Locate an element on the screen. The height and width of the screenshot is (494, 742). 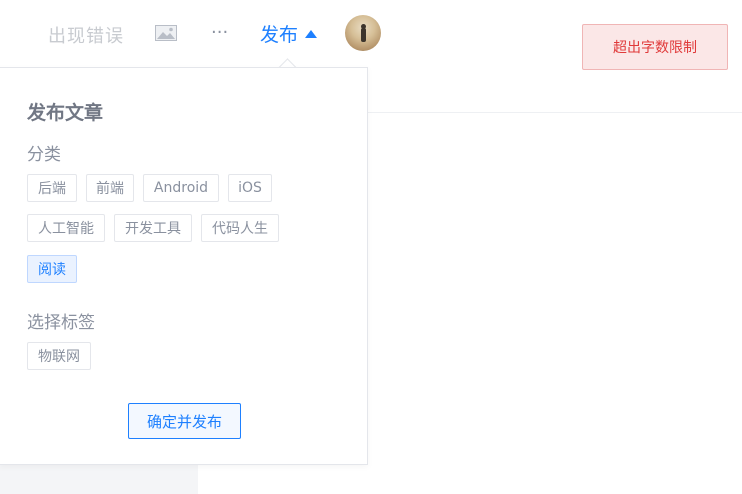
avatar is located at coordinates (363, 33).